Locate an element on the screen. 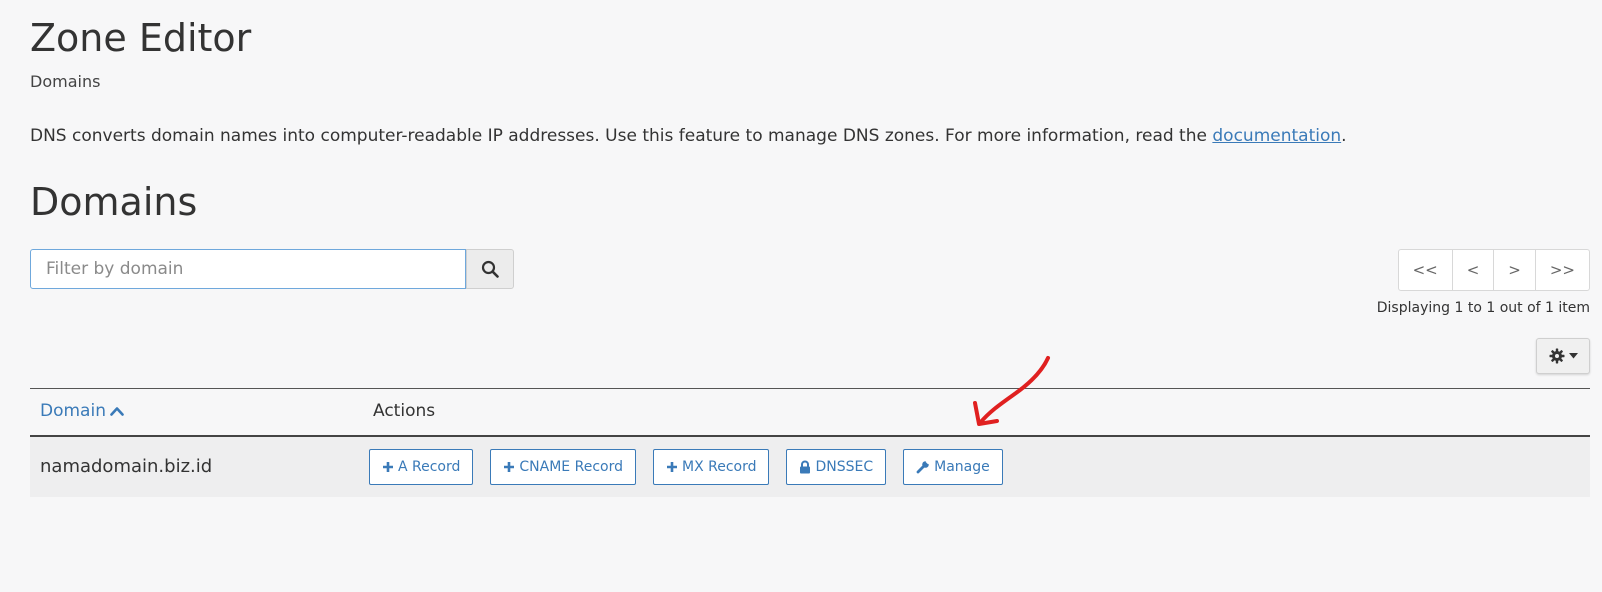  prev-page-button: < is located at coordinates (1472, 270).